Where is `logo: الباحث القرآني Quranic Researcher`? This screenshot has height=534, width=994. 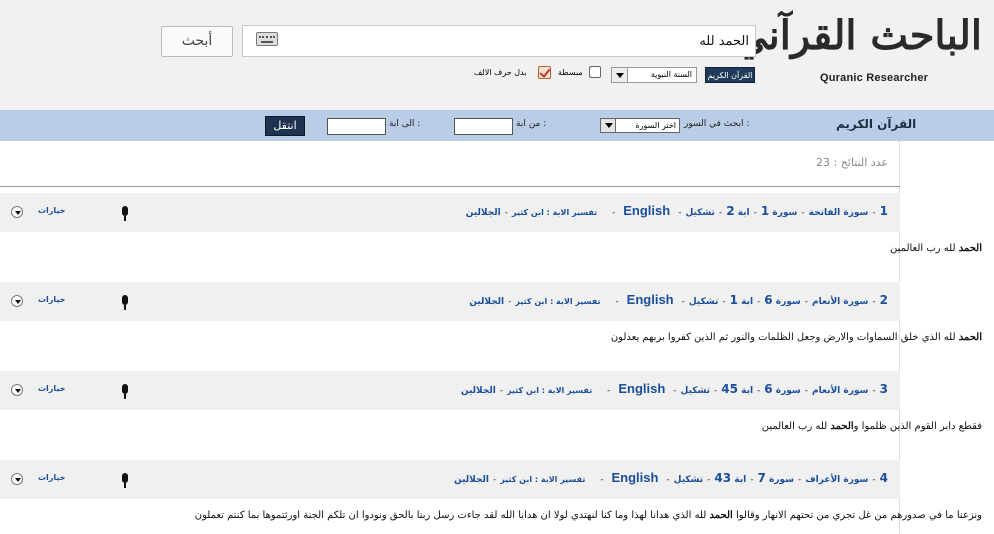 logo: الباحث القرآني Quranic Researcher is located at coordinates (862, 50).